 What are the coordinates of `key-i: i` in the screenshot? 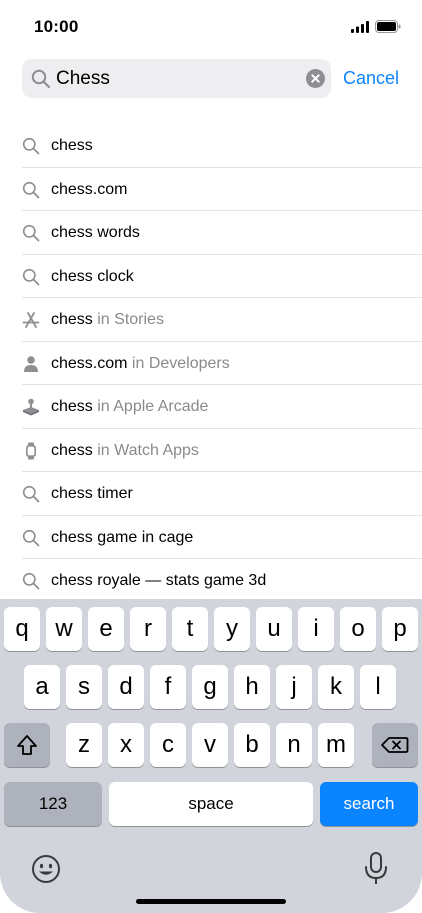 It's located at (316, 629).